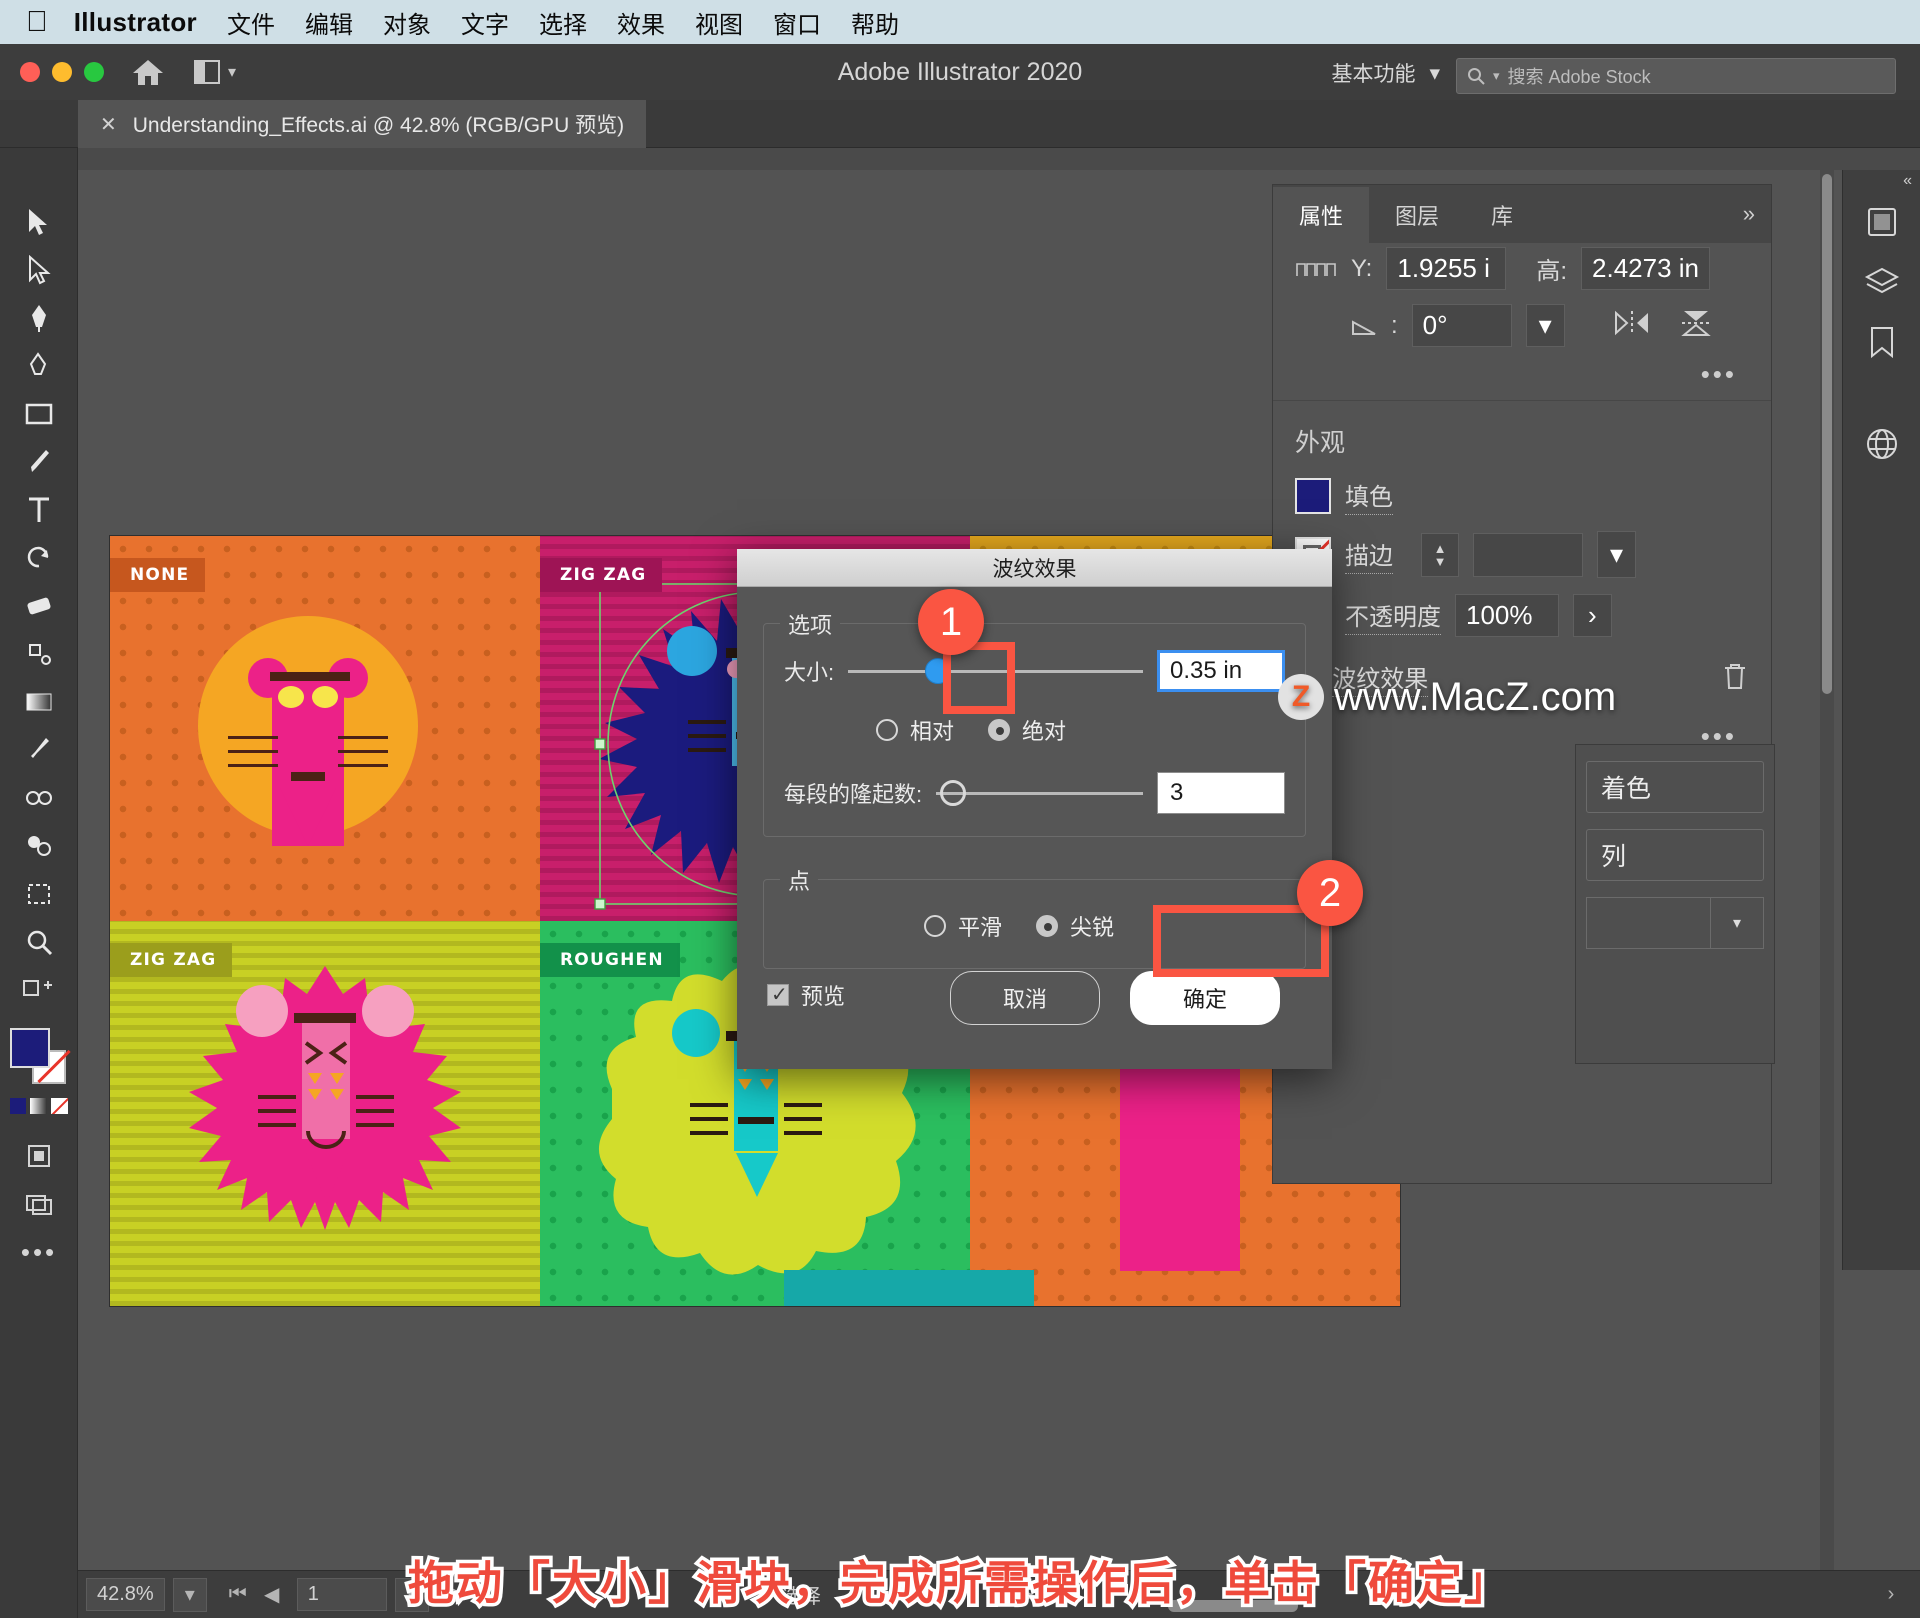  What do you see at coordinates (1034, 793) in the screenshot?
I see `ridges-control-row: 每段的隆起数: 3` at bounding box center [1034, 793].